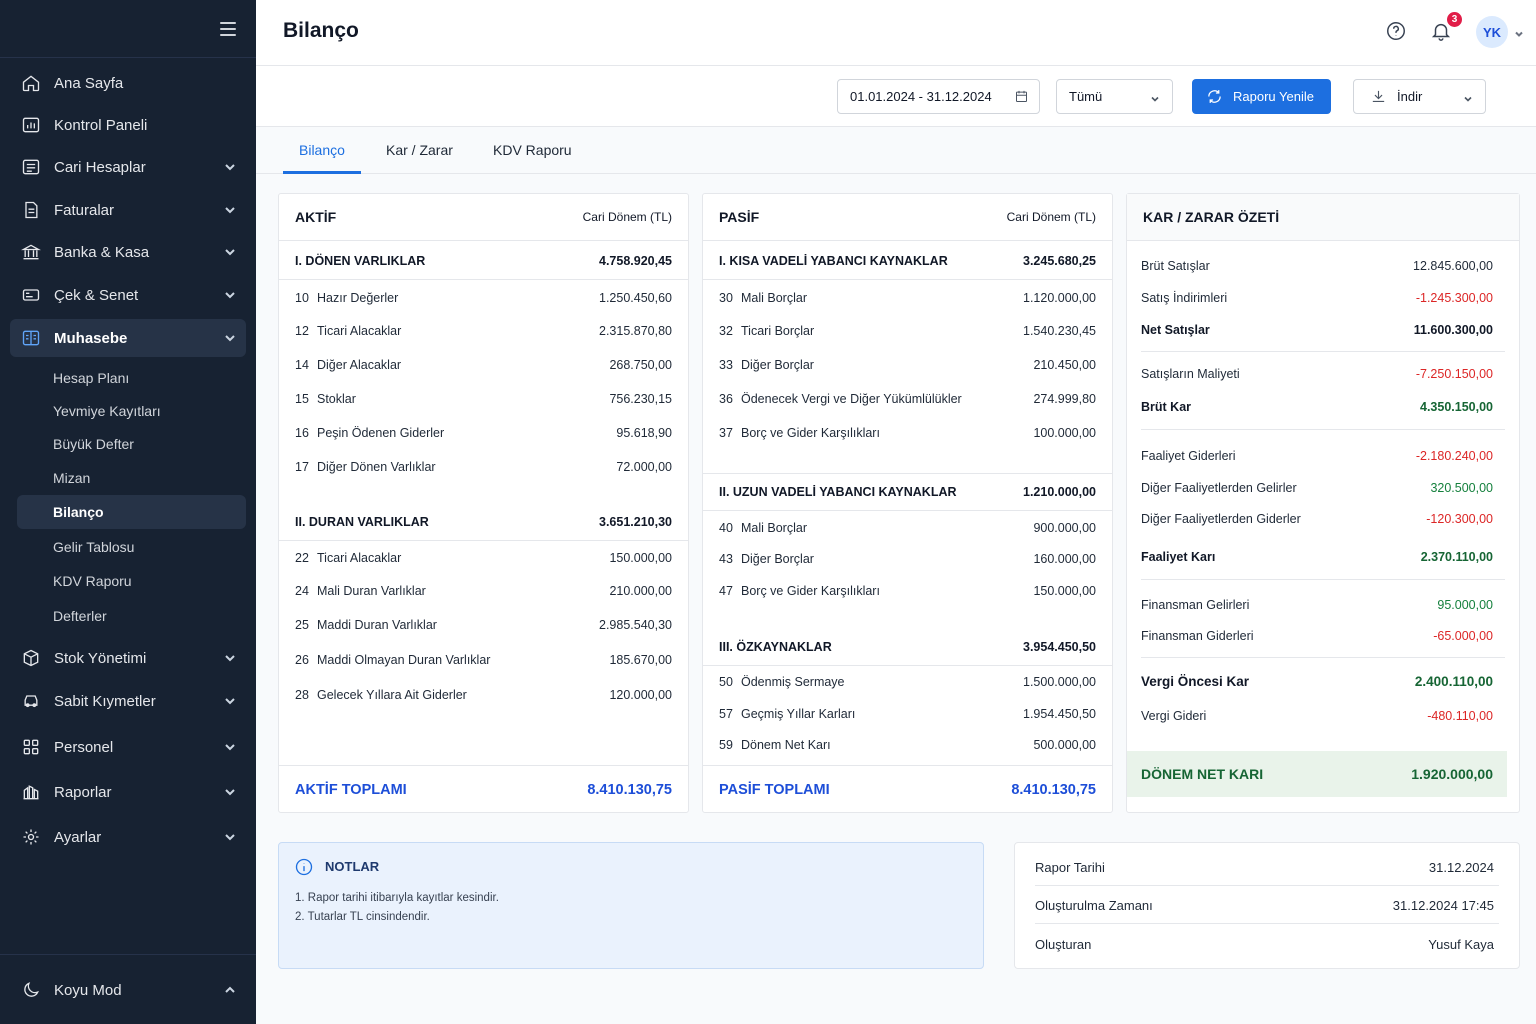  Describe the element at coordinates (726, 433) in the screenshot. I see `account-code: 37` at that location.